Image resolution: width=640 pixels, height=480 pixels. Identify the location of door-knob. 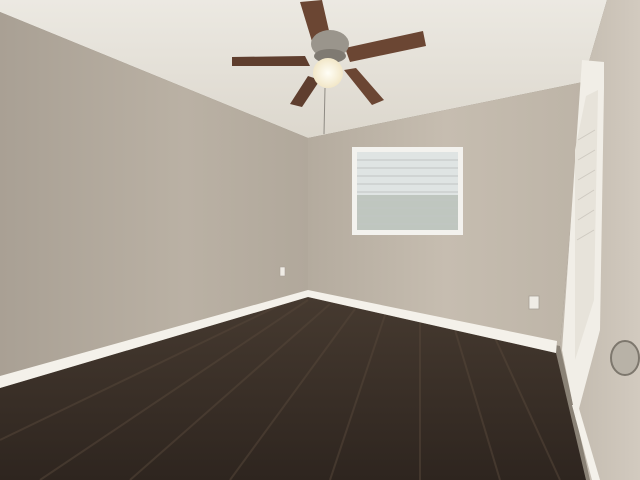
(625, 358).